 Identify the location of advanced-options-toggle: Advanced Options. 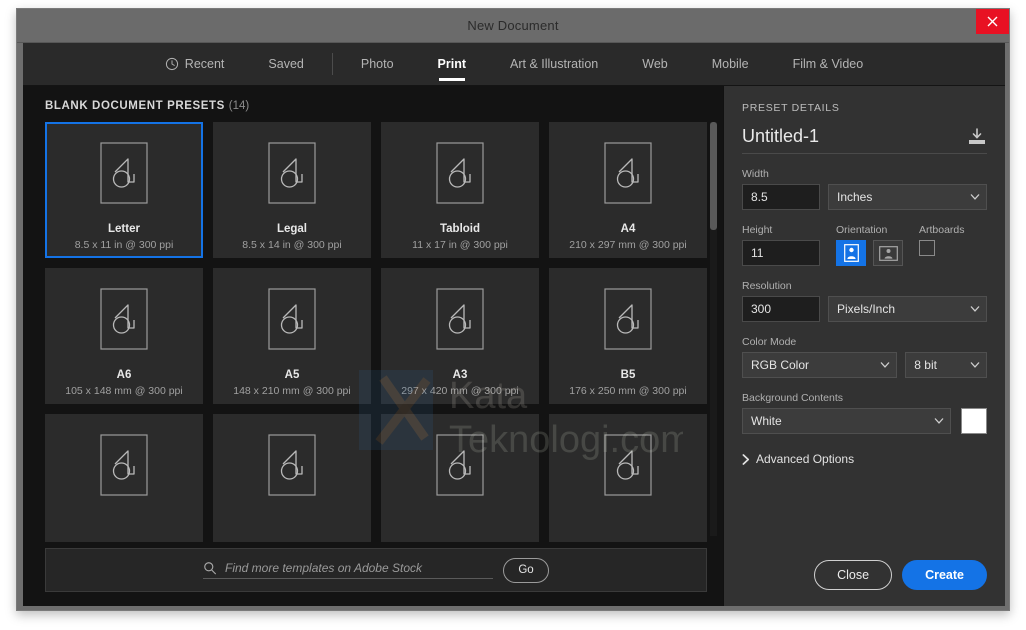
(864, 459).